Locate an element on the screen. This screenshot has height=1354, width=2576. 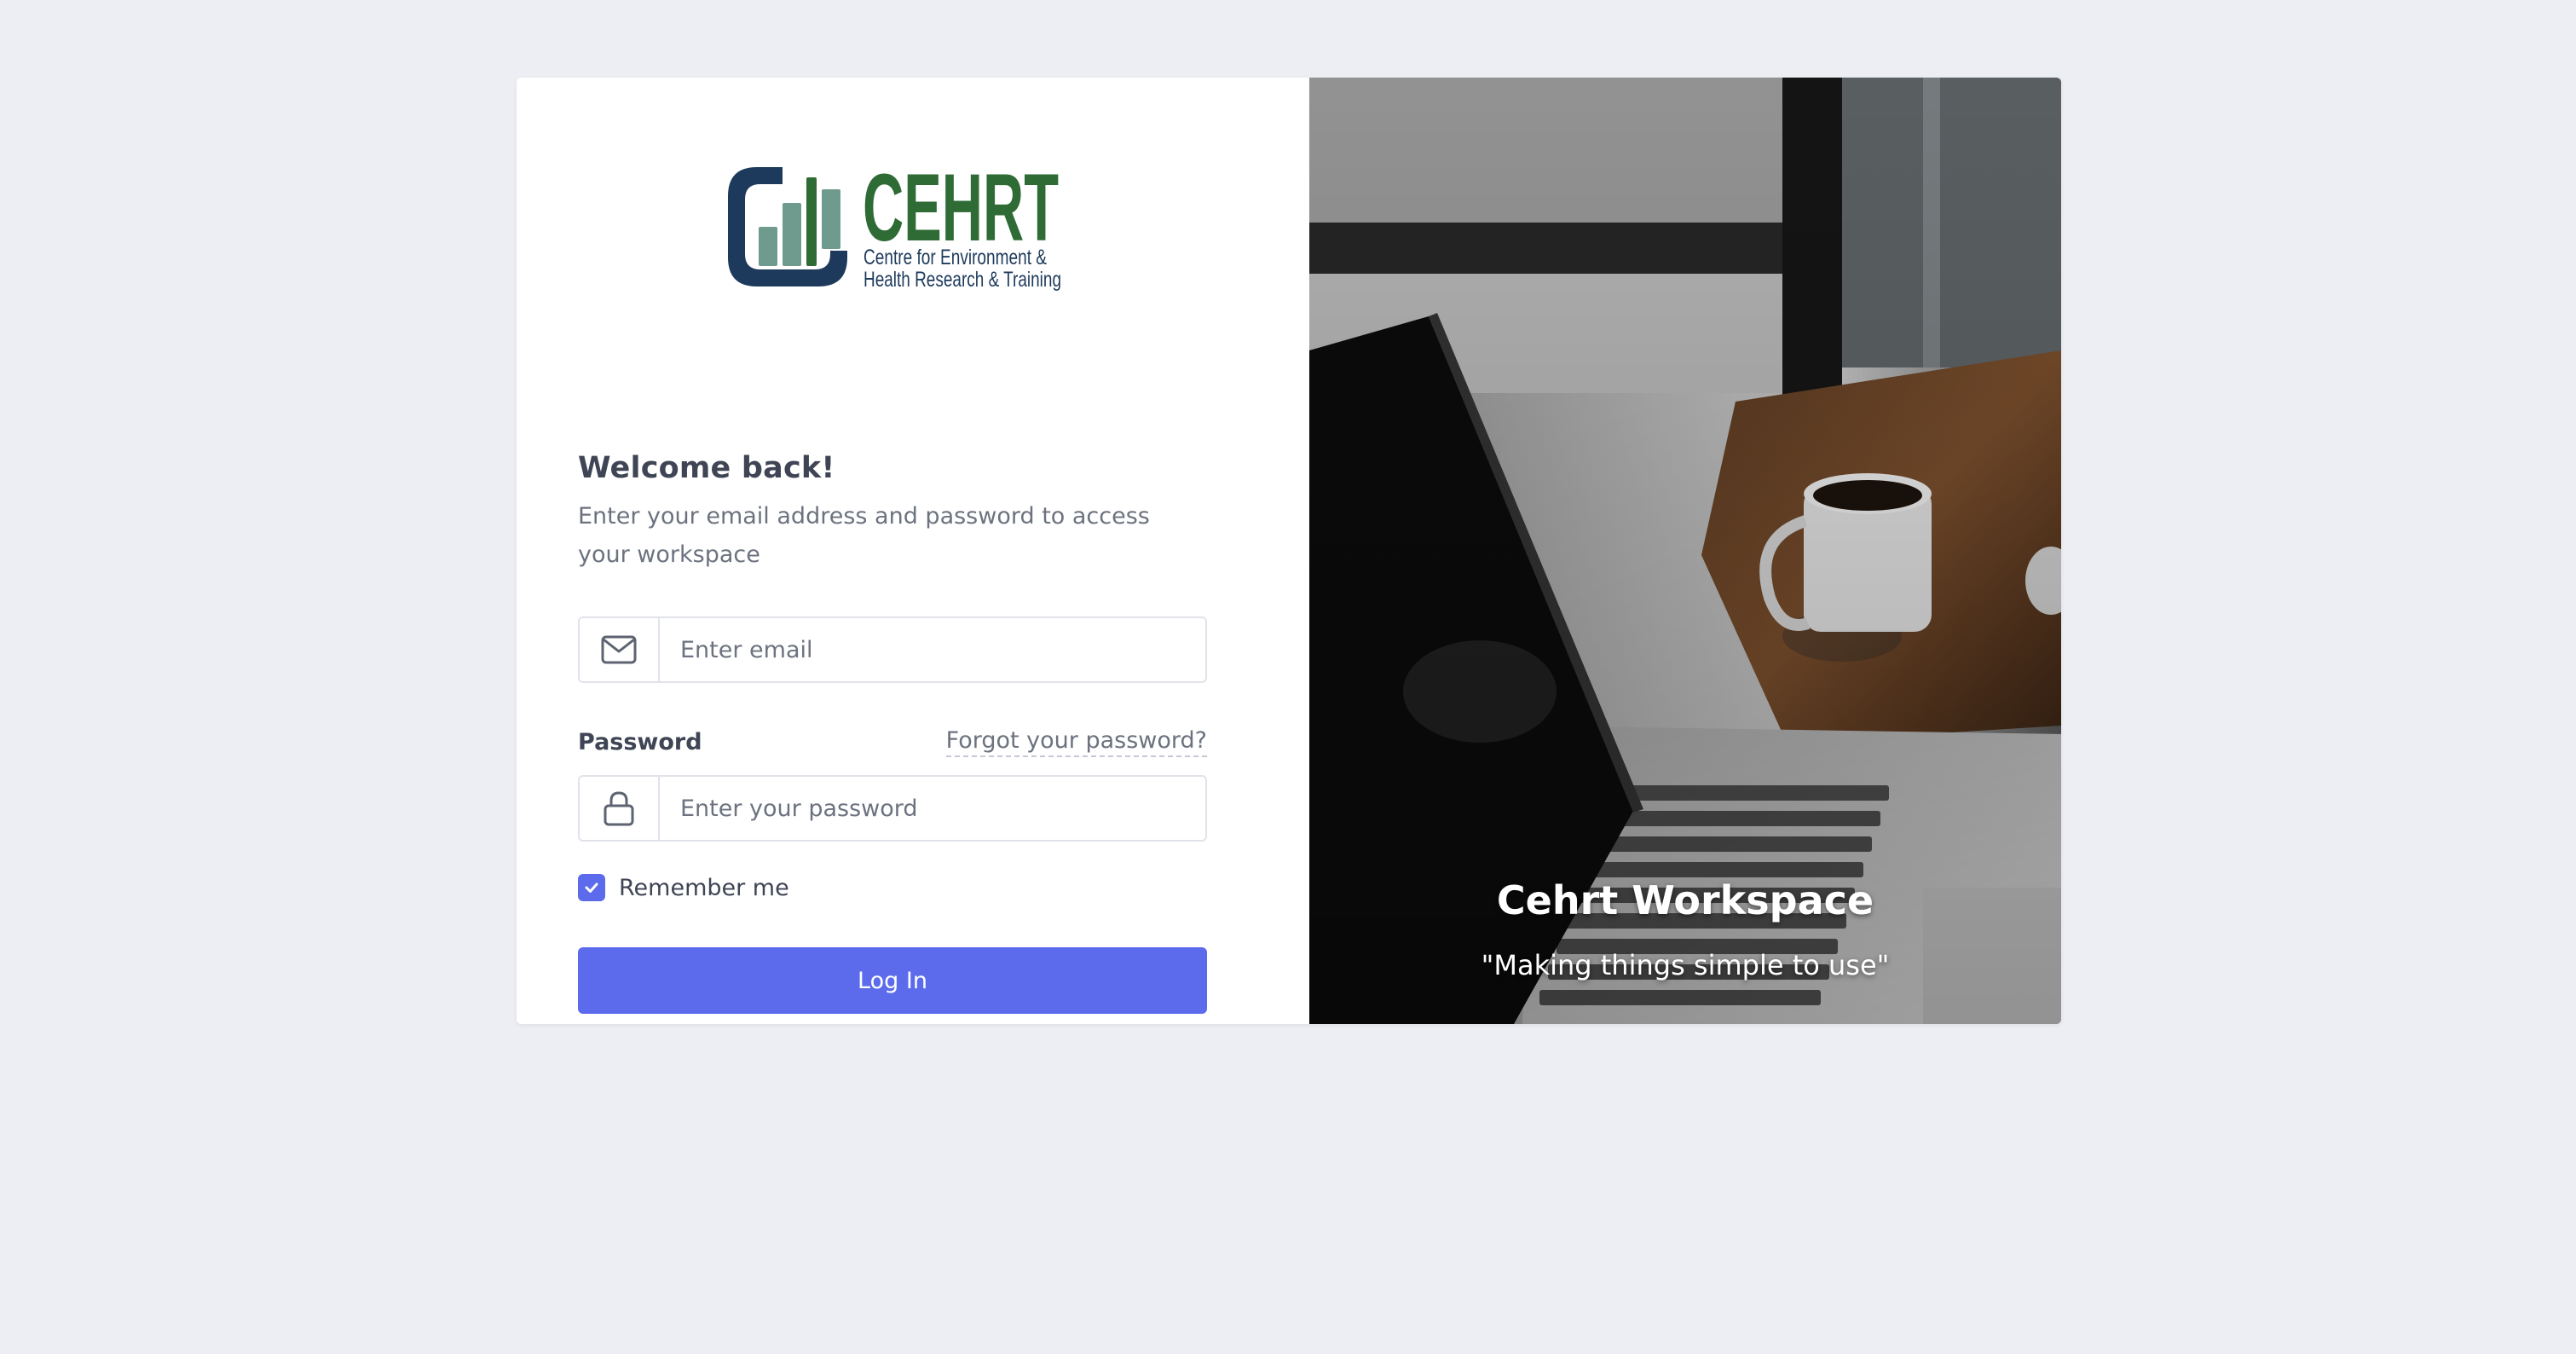
logo-tagline-line1: Centre for Environment & is located at coordinates (955, 258).